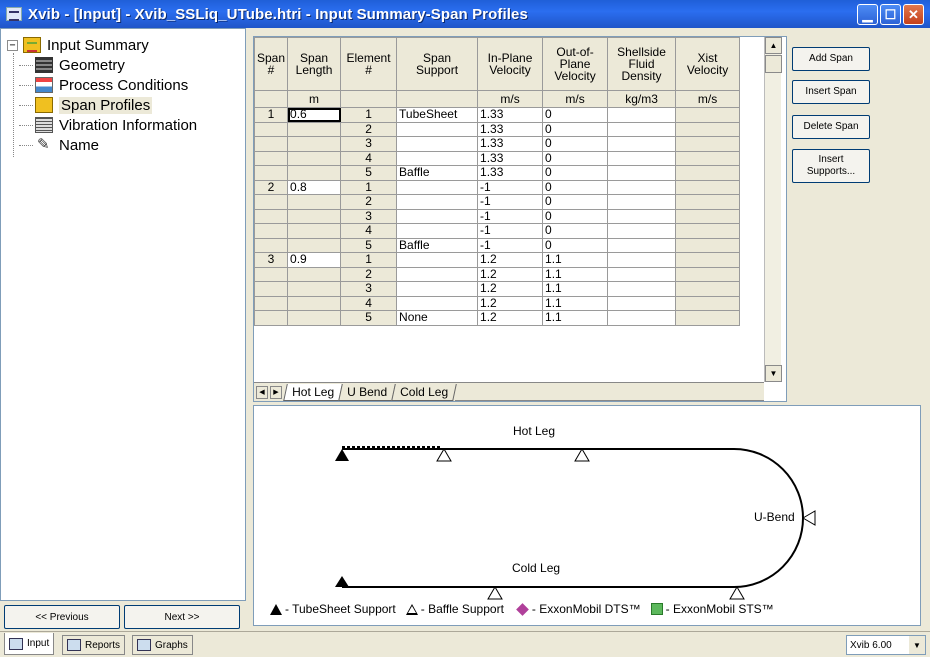  Describe the element at coordinates (162, 645) in the screenshot. I see `tab-graphs: Graphs` at that location.